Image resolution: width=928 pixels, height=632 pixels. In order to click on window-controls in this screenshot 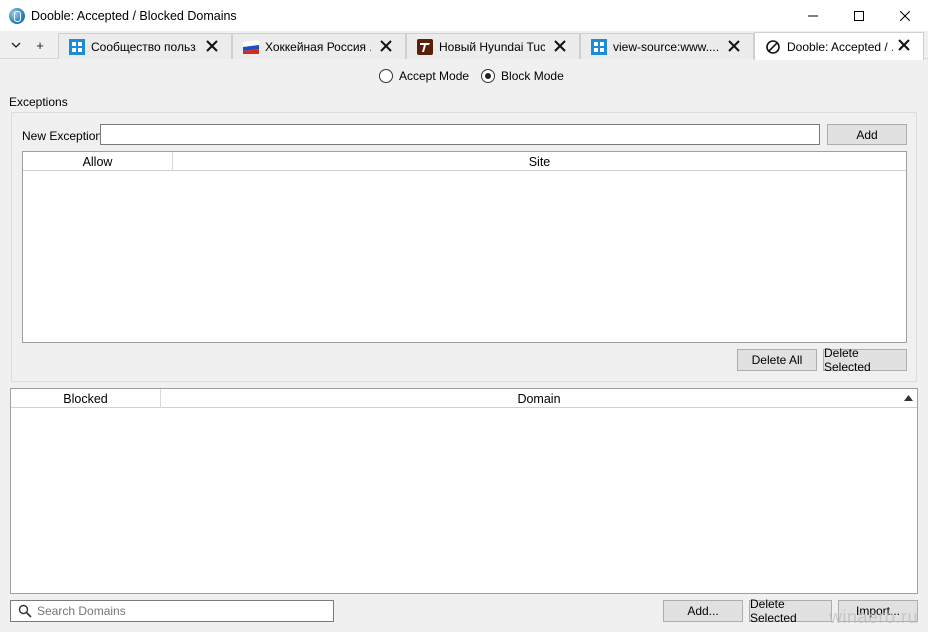, I will do `click(859, 15)`.